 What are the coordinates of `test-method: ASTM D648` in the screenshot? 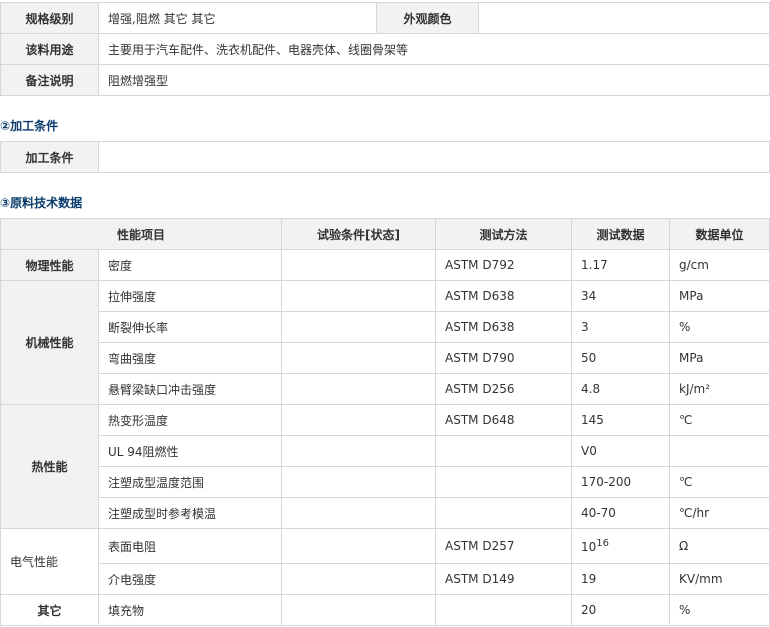 It's located at (504, 420).